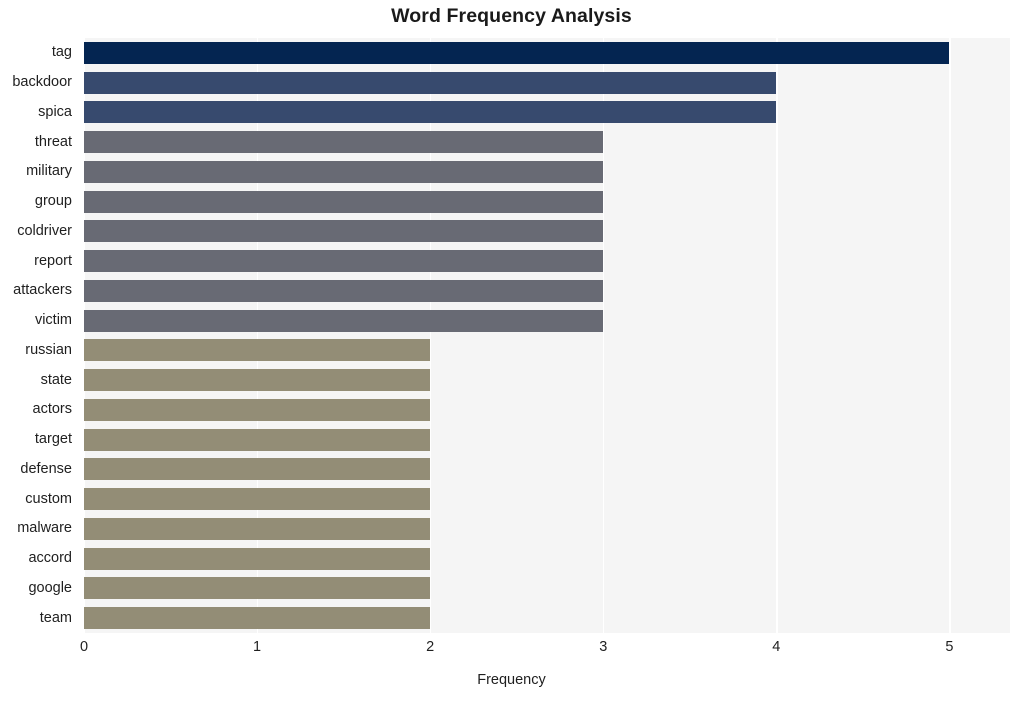 Image resolution: width=1023 pixels, height=701 pixels. I want to click on bar-attackers, so click(344, 290).